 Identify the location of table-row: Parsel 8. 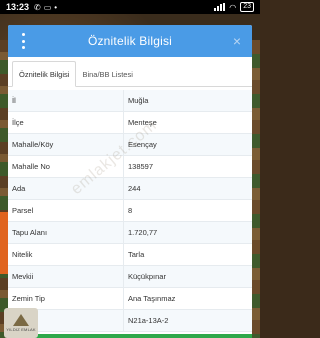
(130, 211).